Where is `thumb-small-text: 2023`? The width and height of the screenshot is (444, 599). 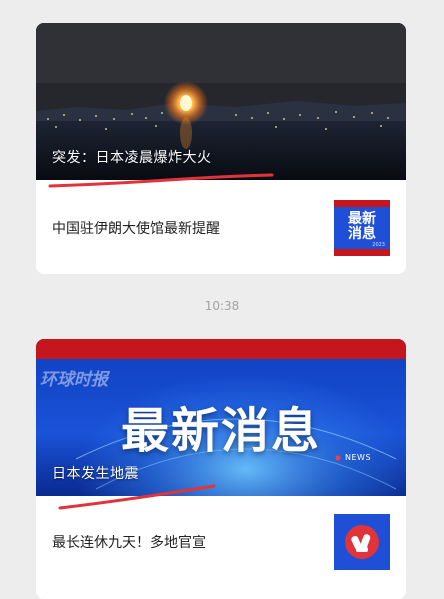 thumb-small-text: 2023 is located at coordinates (378, 245).